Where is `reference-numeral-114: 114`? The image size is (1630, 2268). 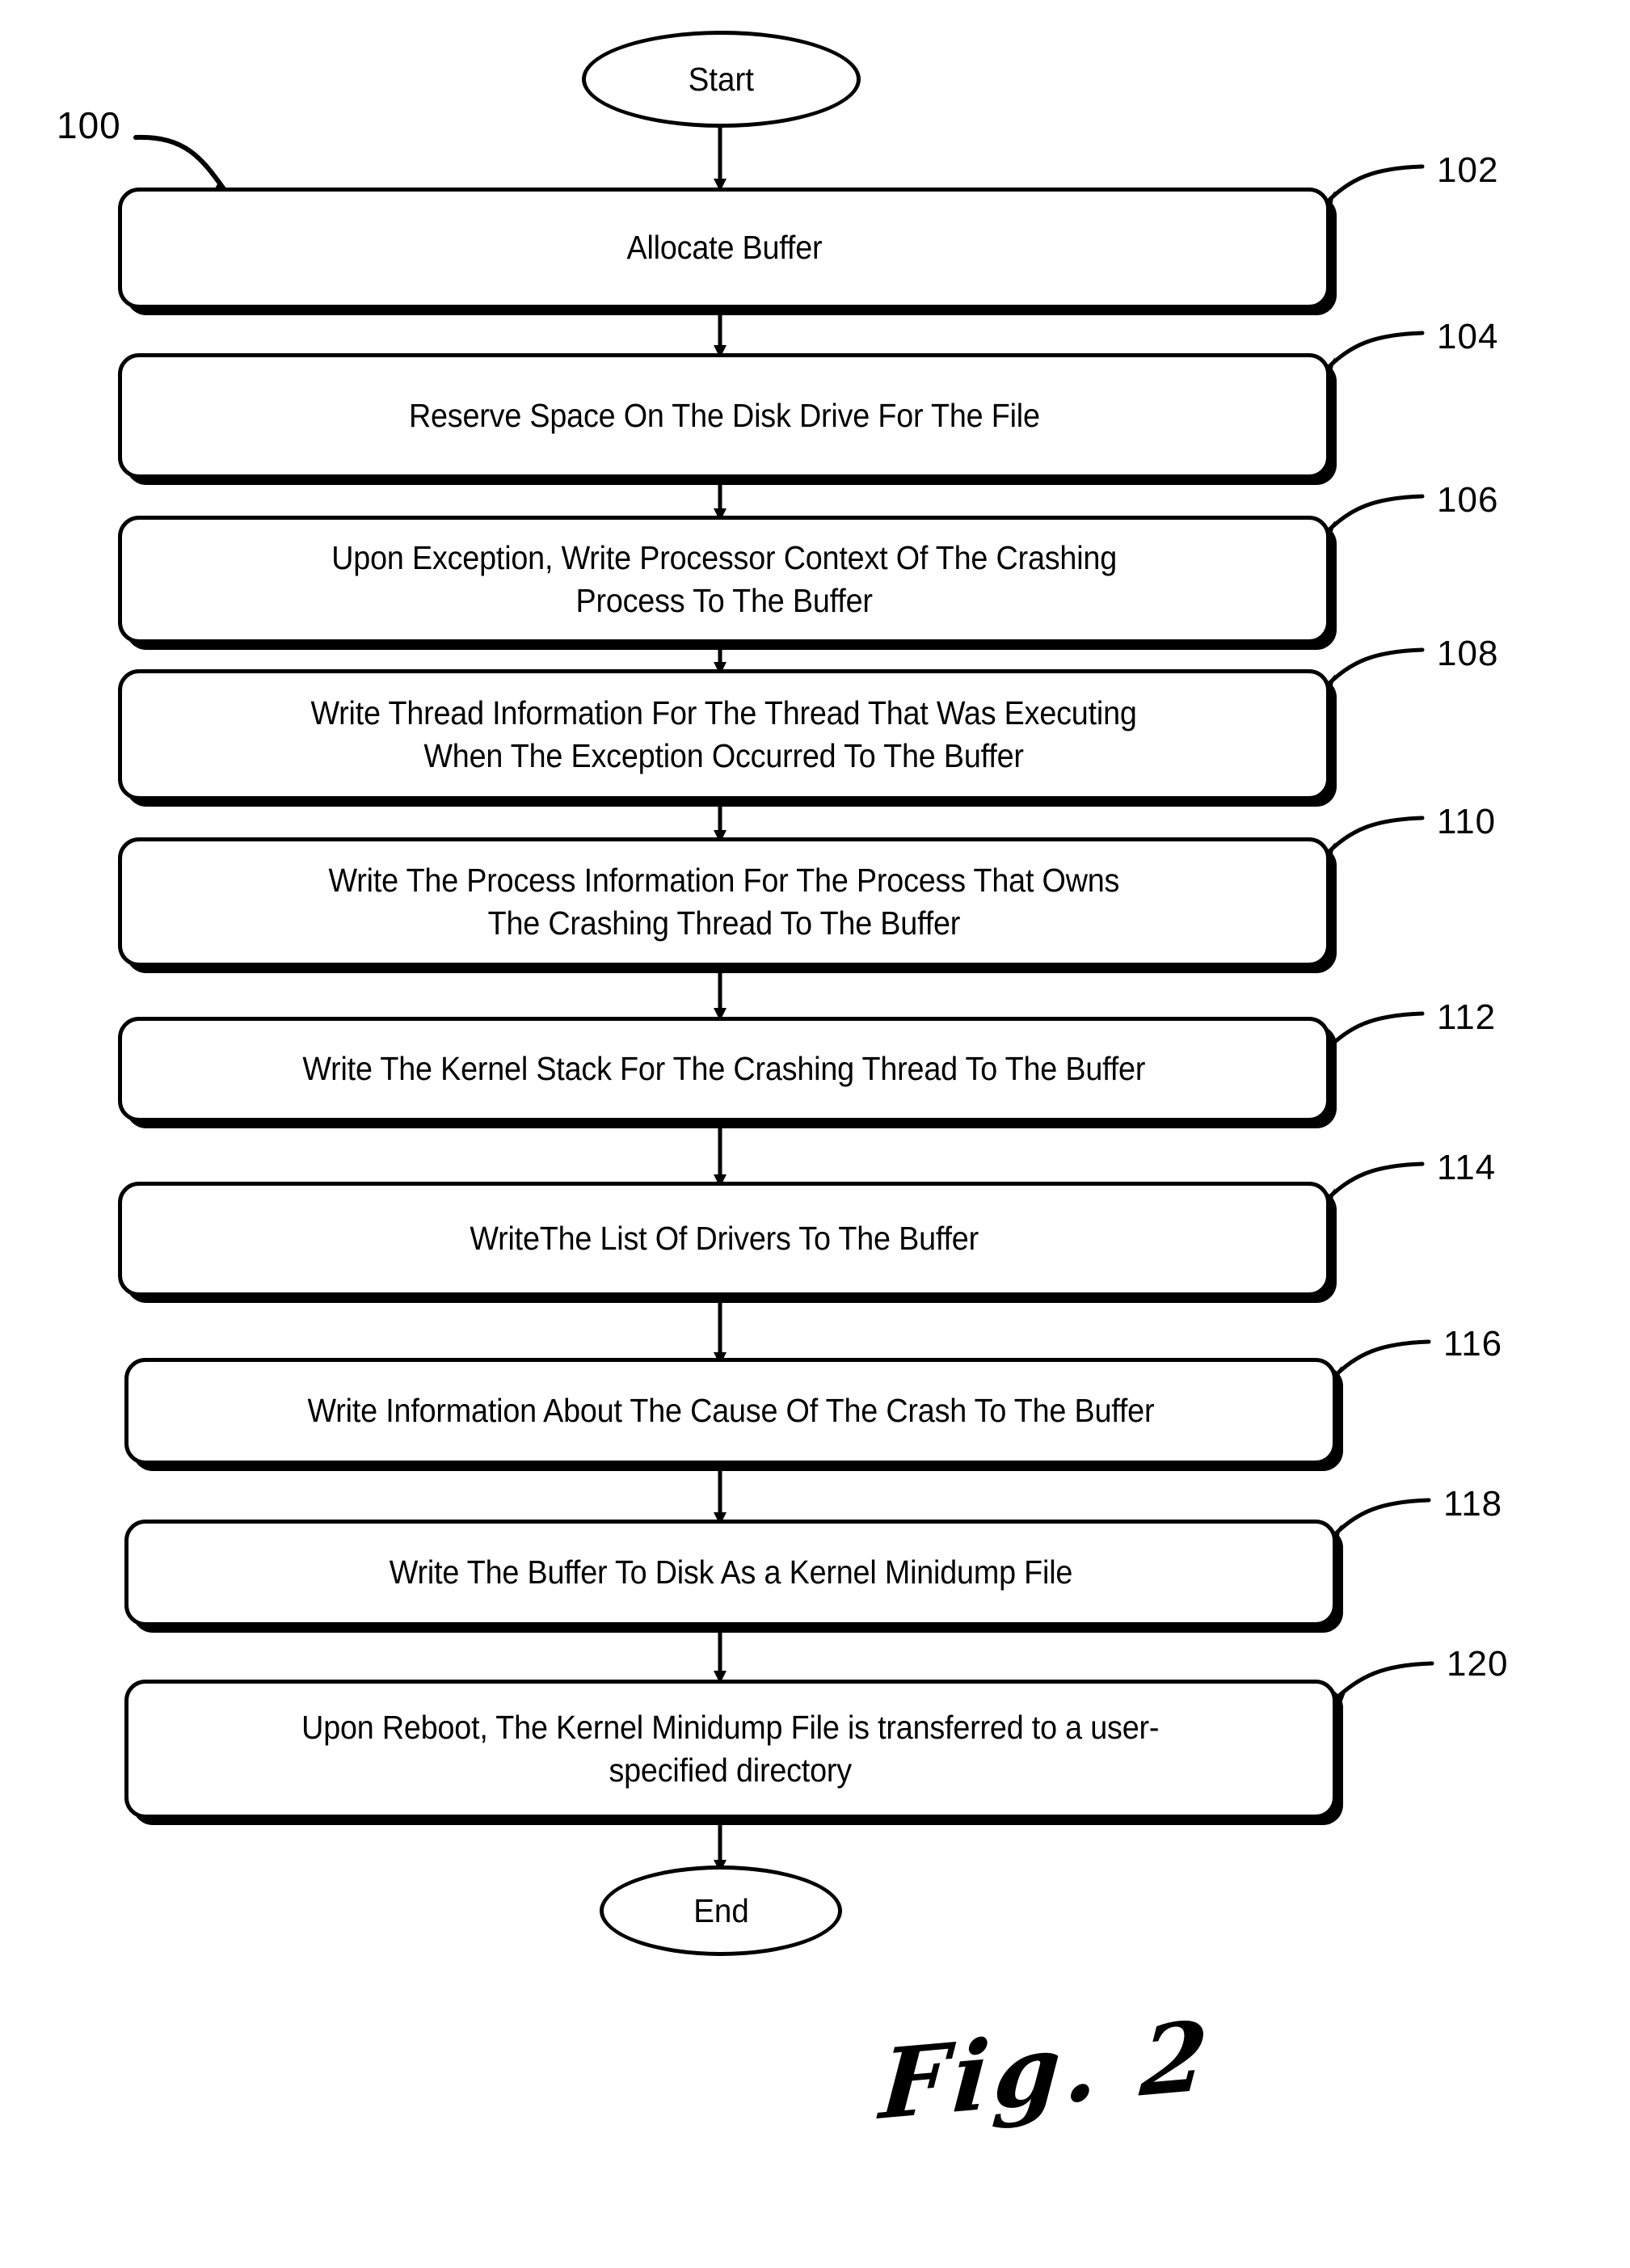
reference-numeral-114: 114 is located at coordinates (1467, 1167).